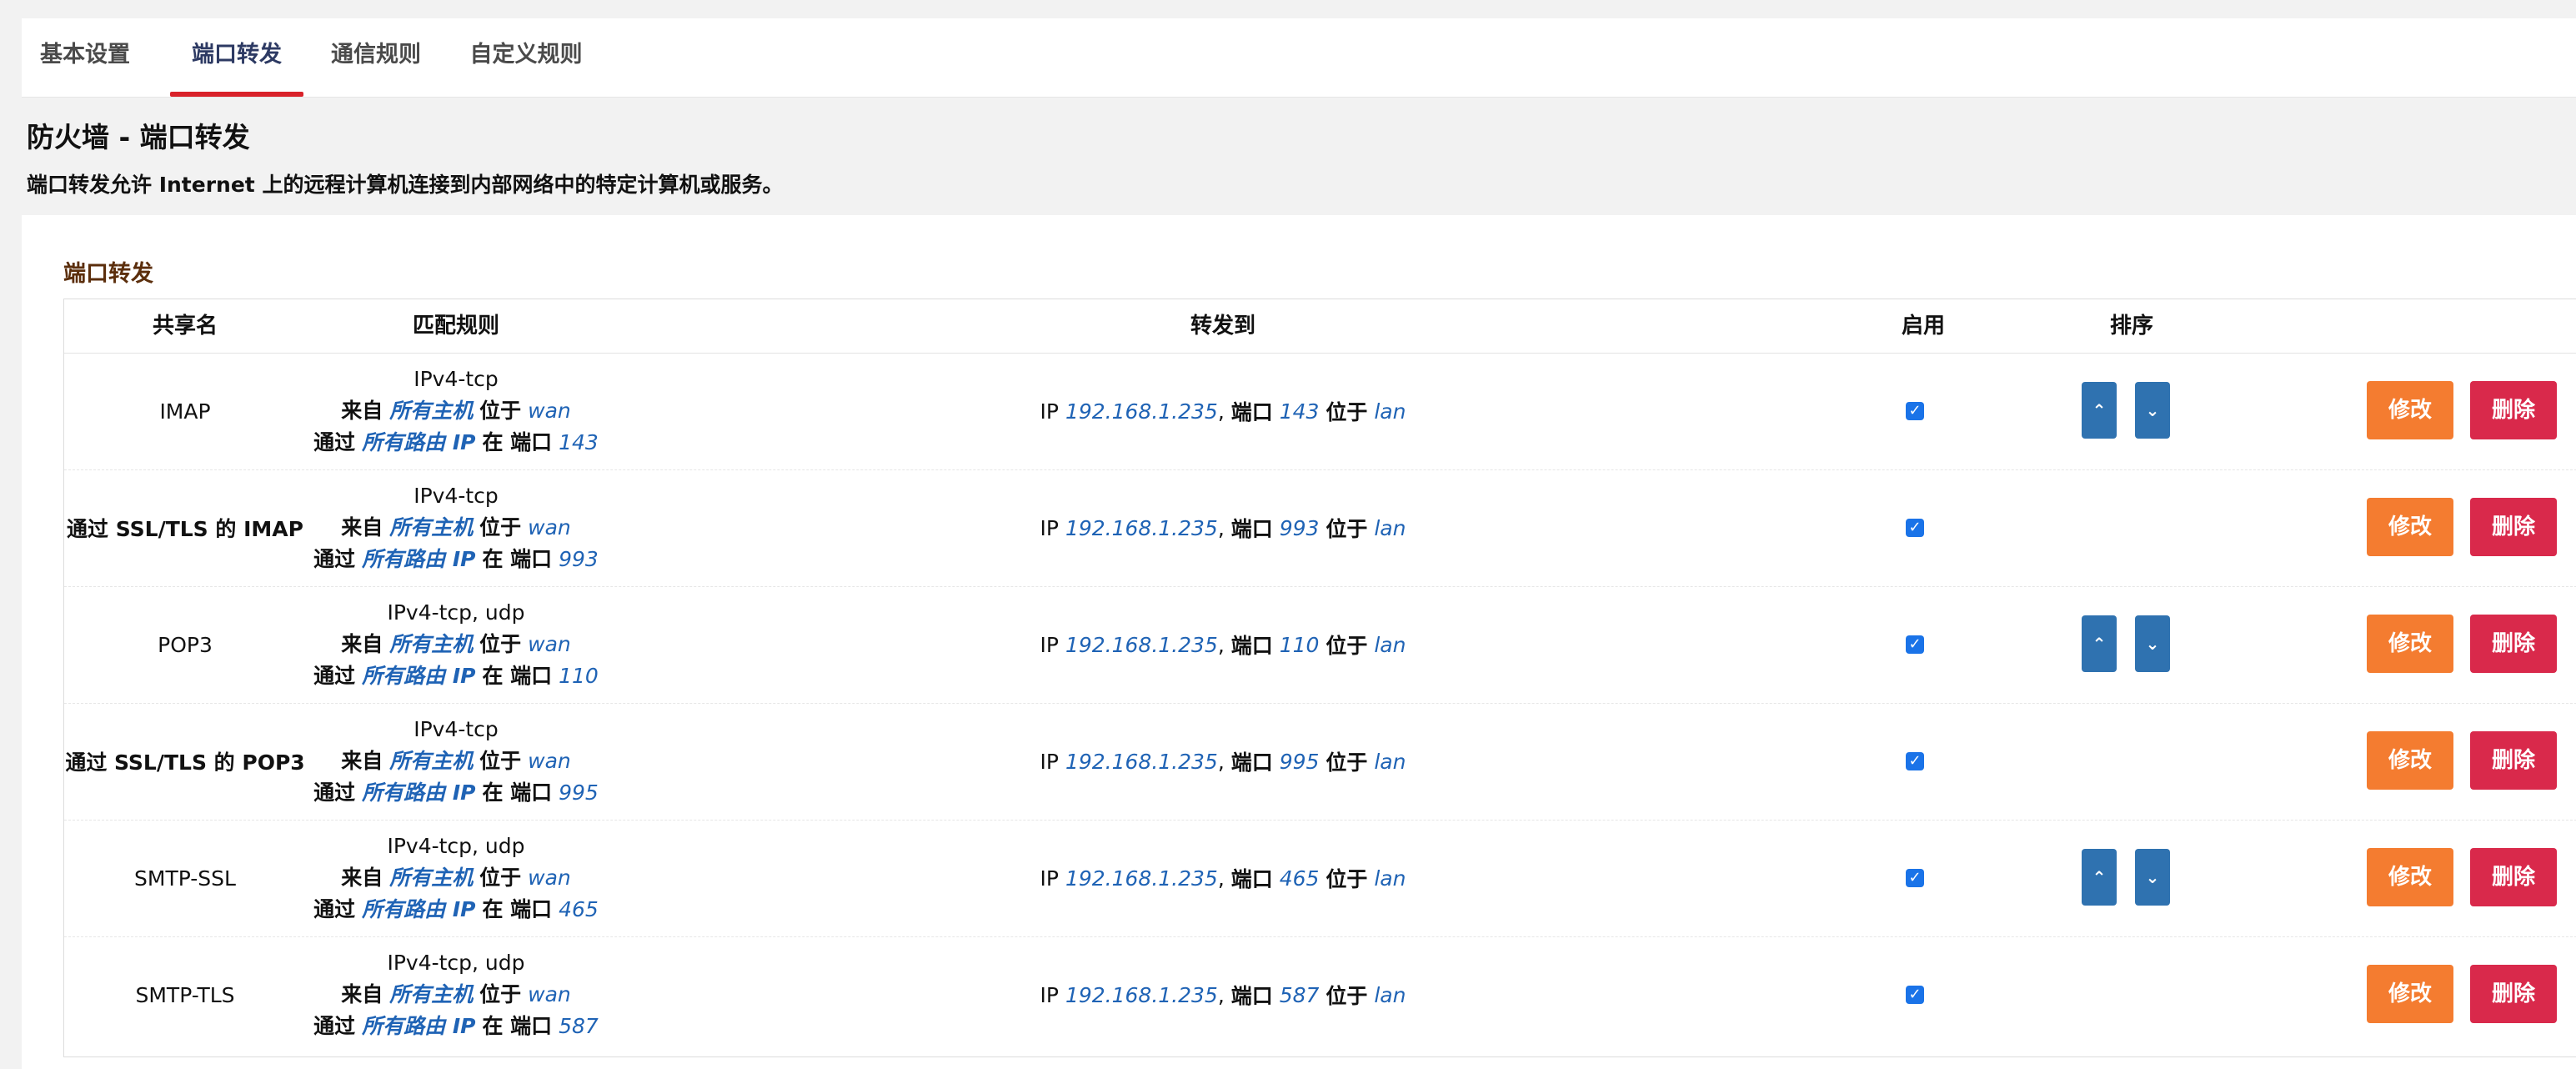  Describe the element at coordinates (579, 676) in the screenshot. I see `external-port: 110` at that location.